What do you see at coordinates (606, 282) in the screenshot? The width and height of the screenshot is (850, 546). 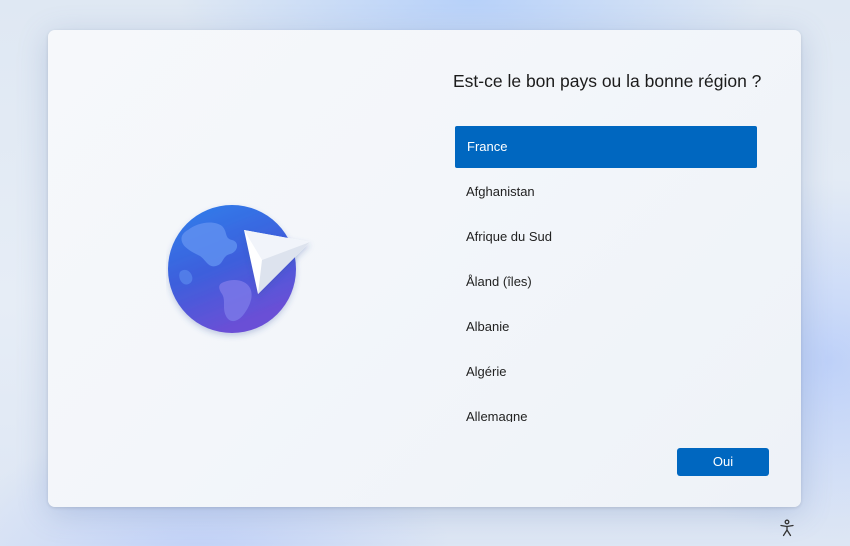 I see `list-item: Åland (îles)` at bounding box center [606, 282].